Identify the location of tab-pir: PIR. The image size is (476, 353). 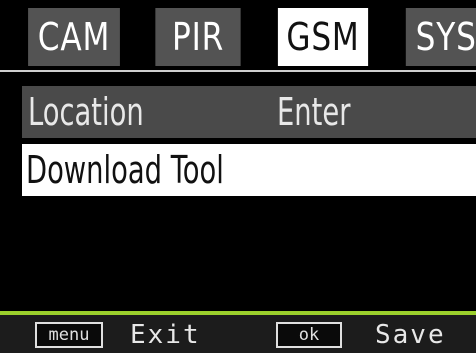
(198, 37).